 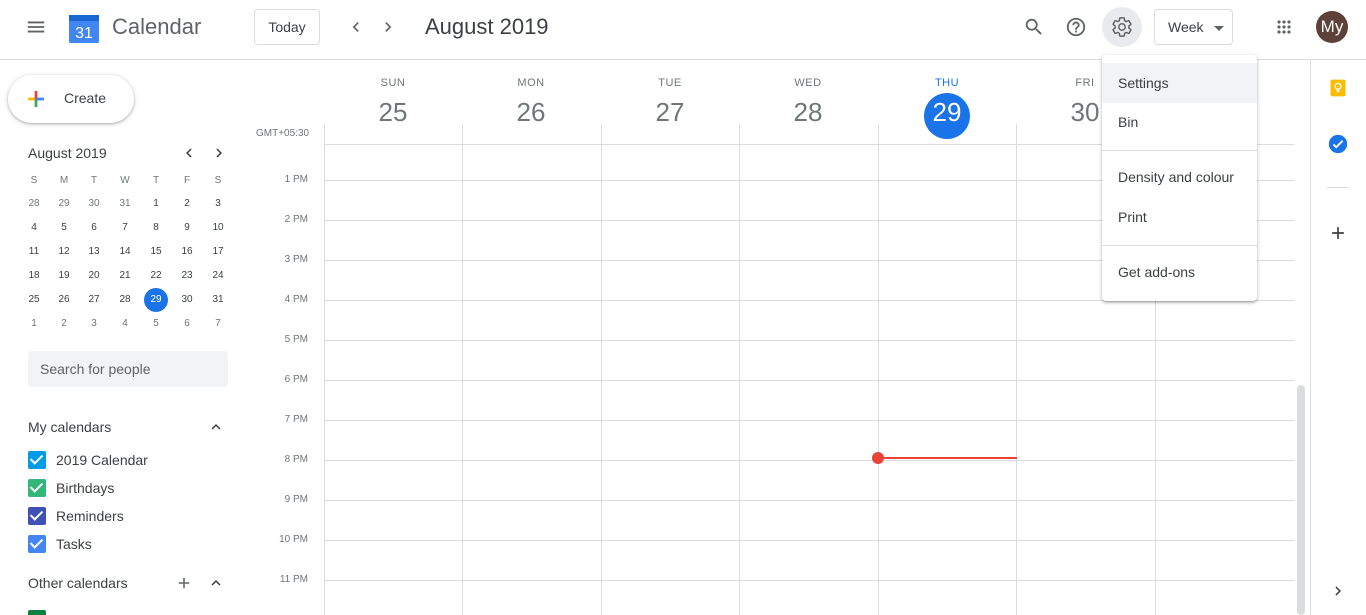 I want to click on mini-day: 13, so click(x=94, y=252).